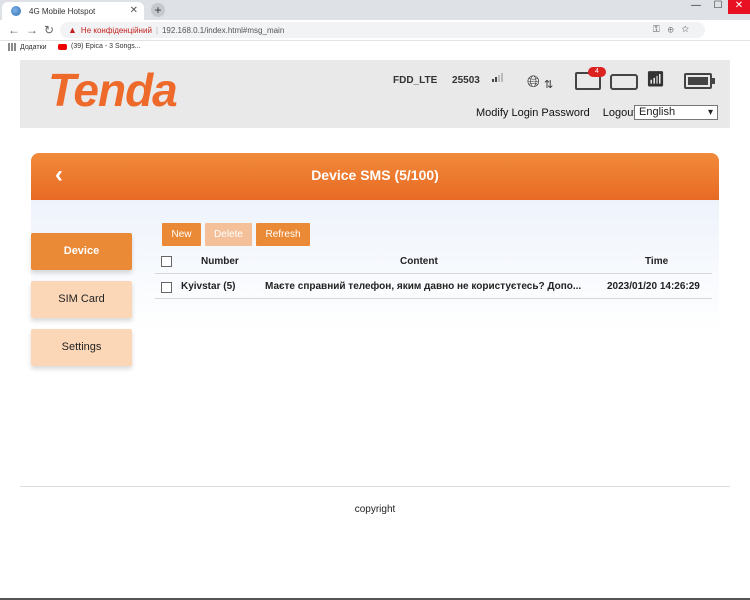 The height and width of the screenshot is (600, 750). Describe the element at coordinates (375, 10) in the screenshot. I see `browser-tabstrip: 4G Mobile Hotspot ✕ + — ☐ ✕` at that location.